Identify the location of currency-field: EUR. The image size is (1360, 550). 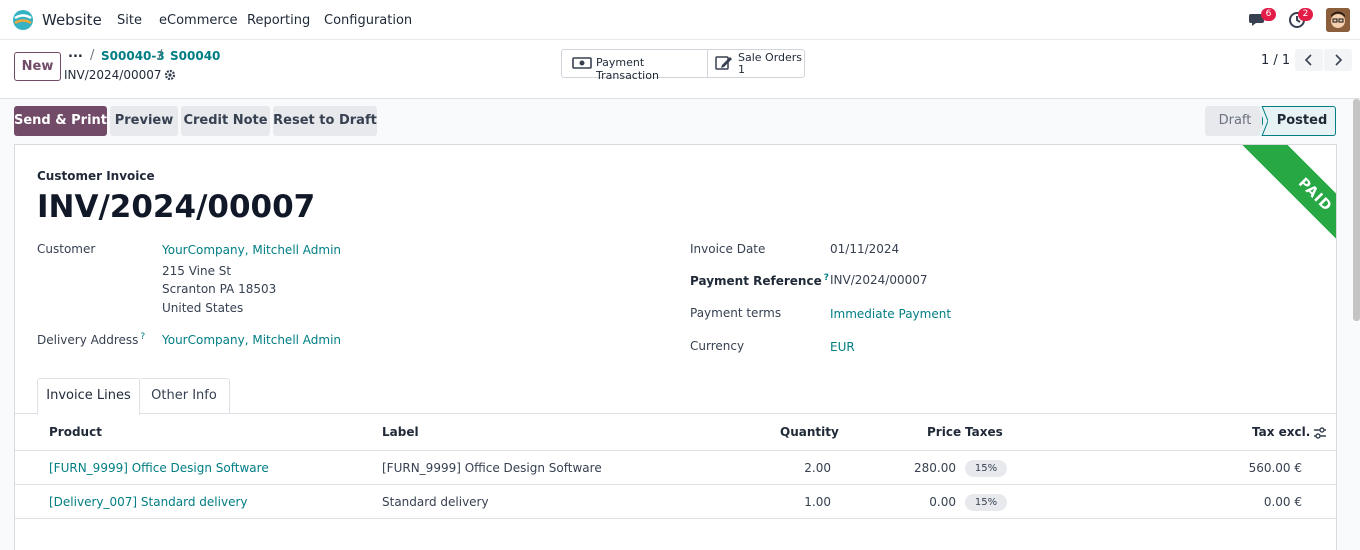
(842, 347).